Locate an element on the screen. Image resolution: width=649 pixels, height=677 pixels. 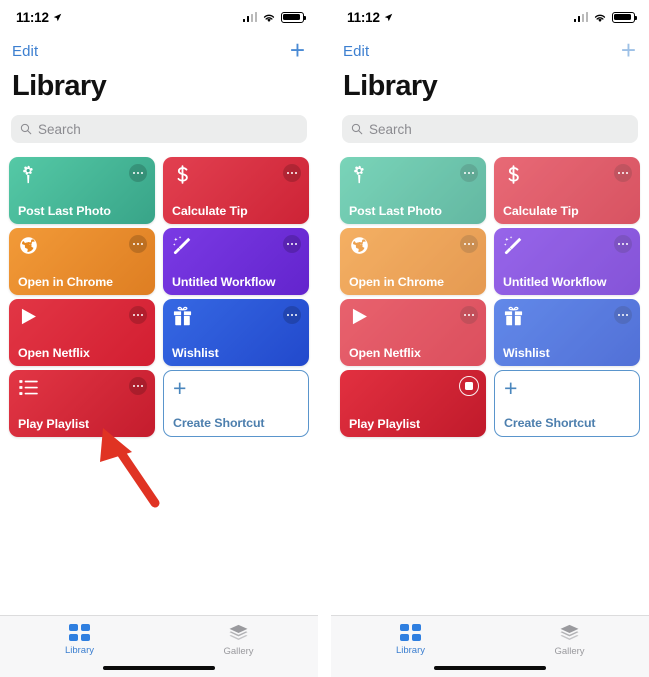
globe-icon is located at coordinates (359, 245).